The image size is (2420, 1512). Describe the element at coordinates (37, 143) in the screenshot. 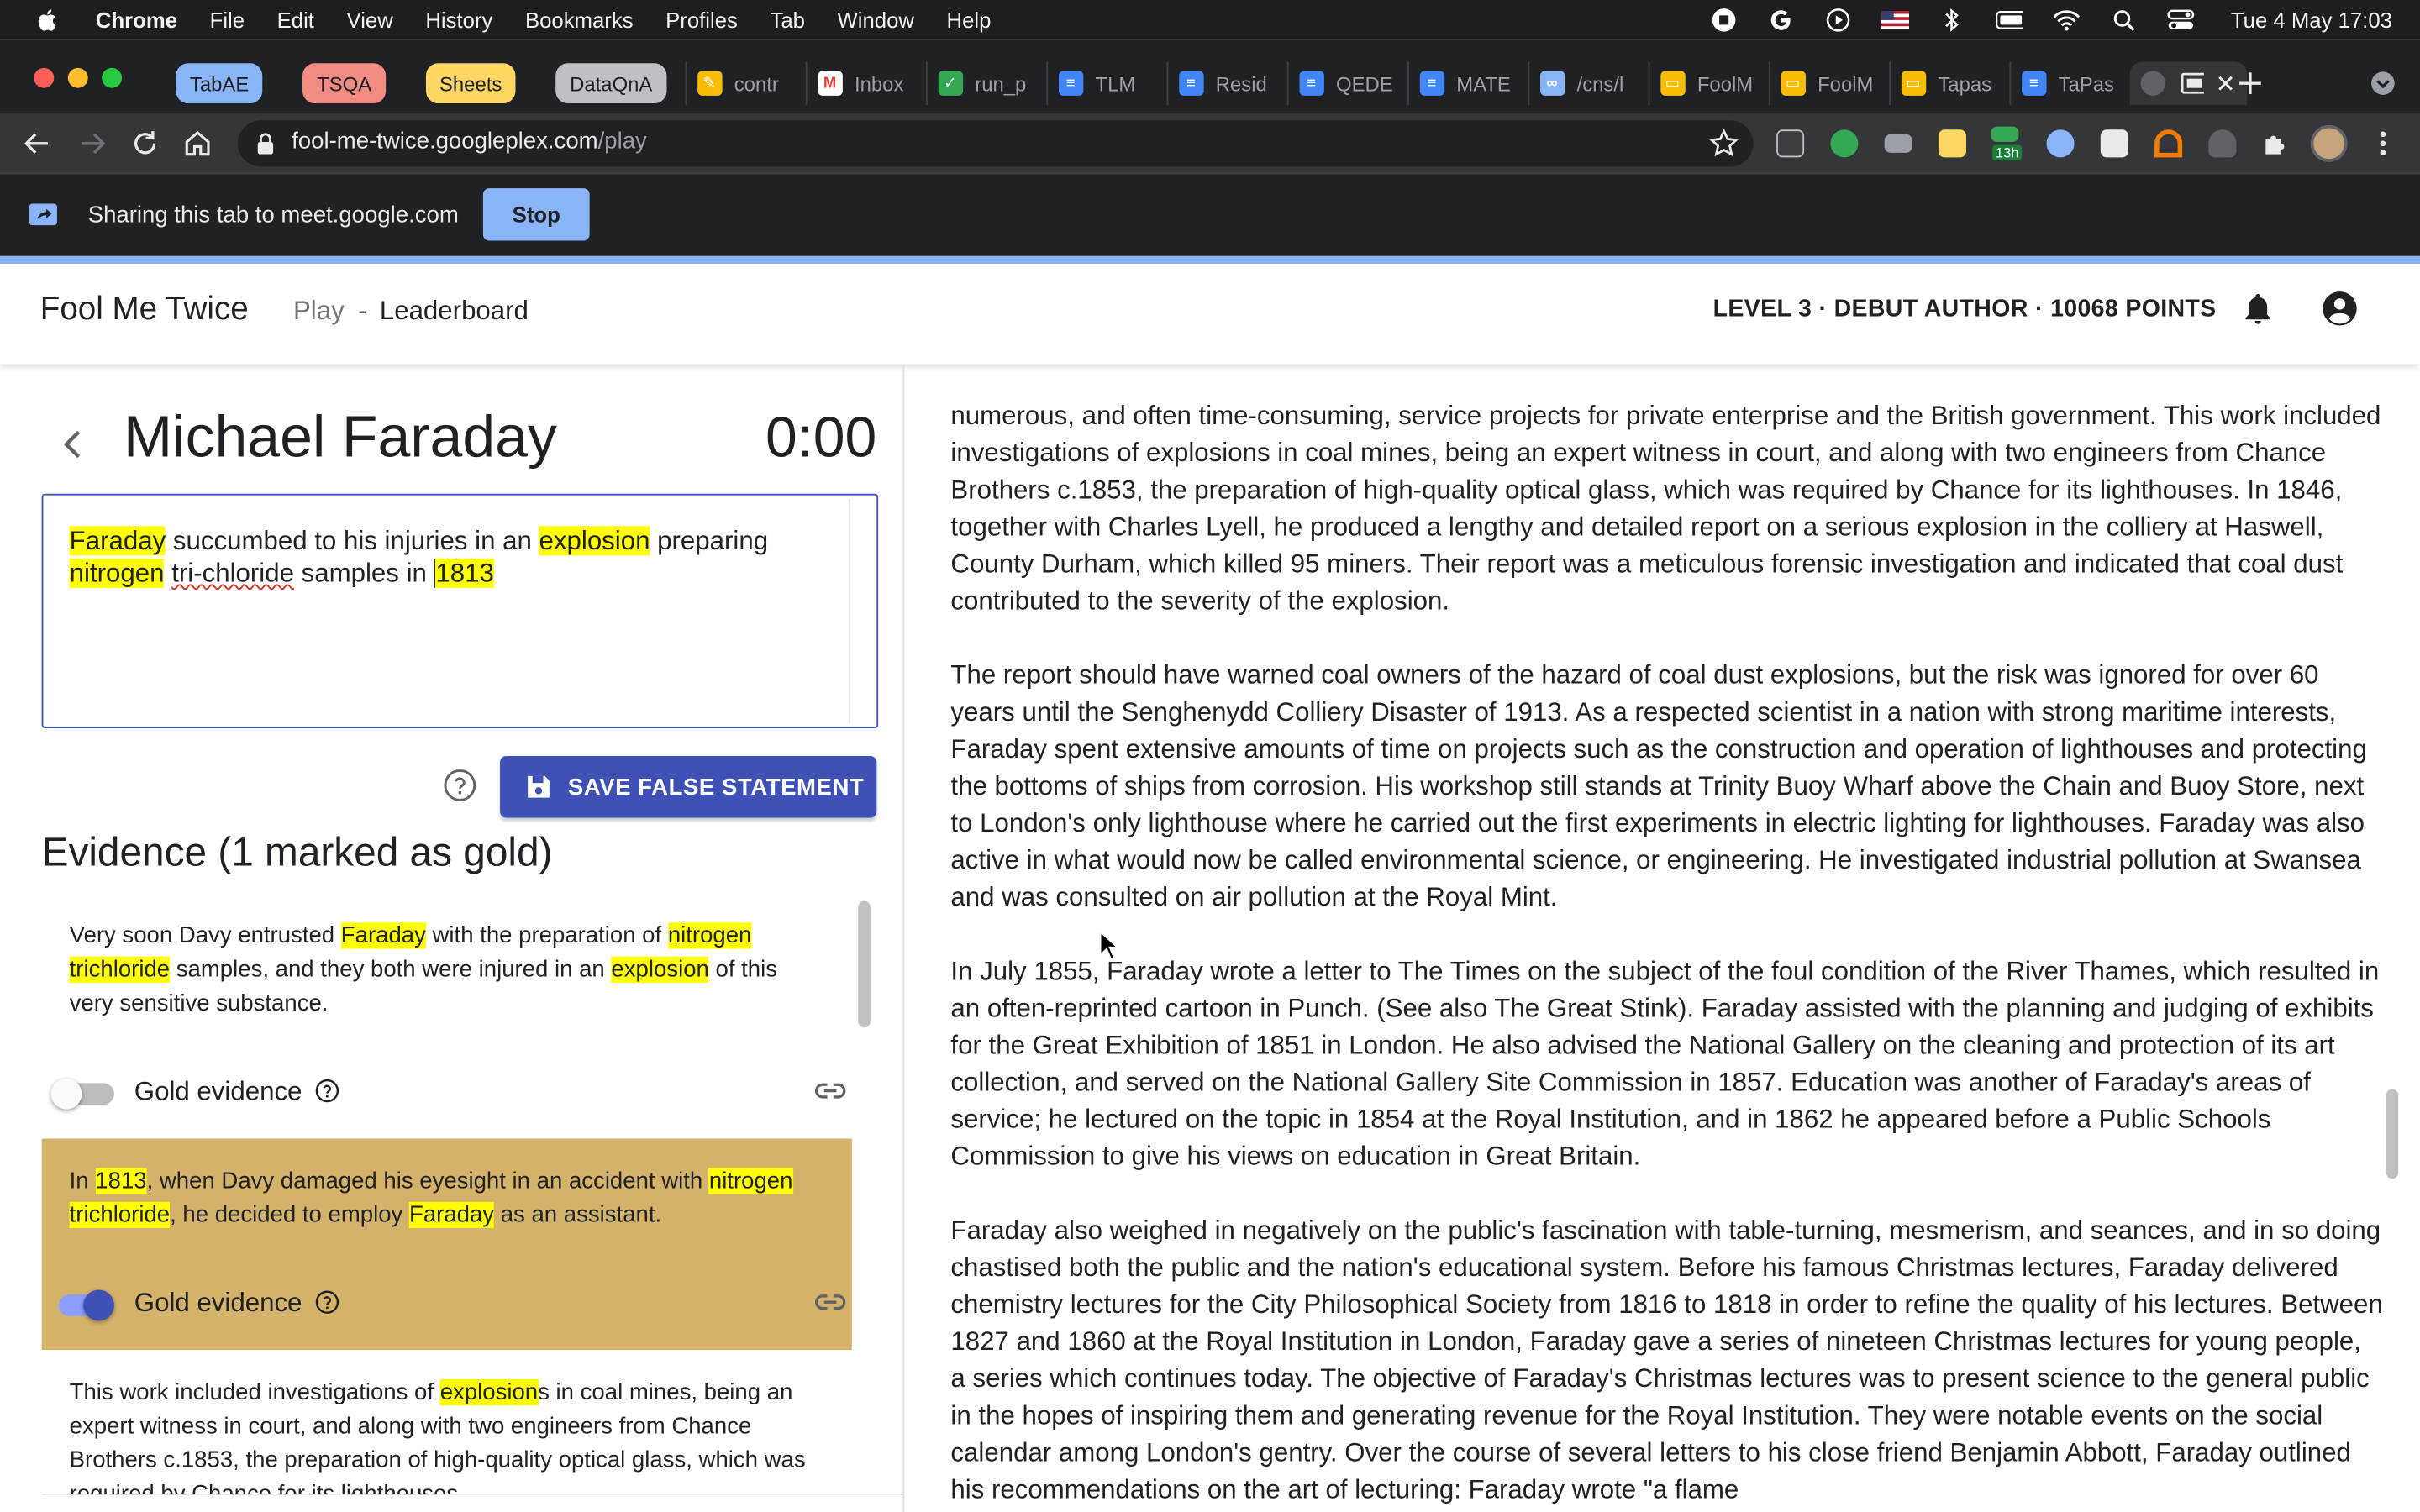

I see `back-arrow-icon` at that location.